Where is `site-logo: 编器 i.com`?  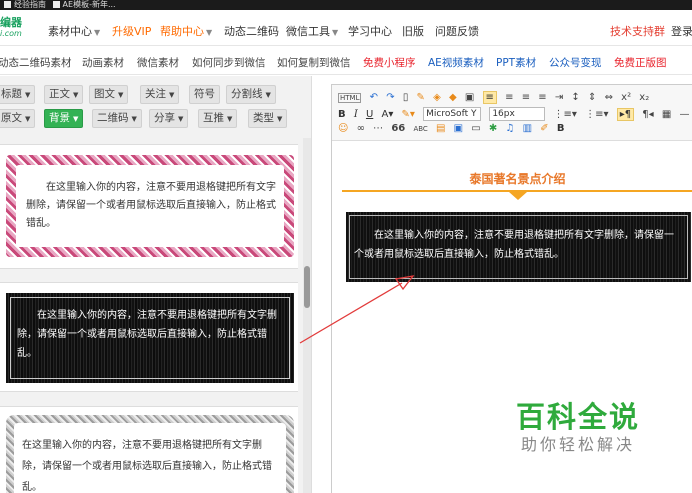 site-logo: 编器 i.com is located at coordinates (15, 28).